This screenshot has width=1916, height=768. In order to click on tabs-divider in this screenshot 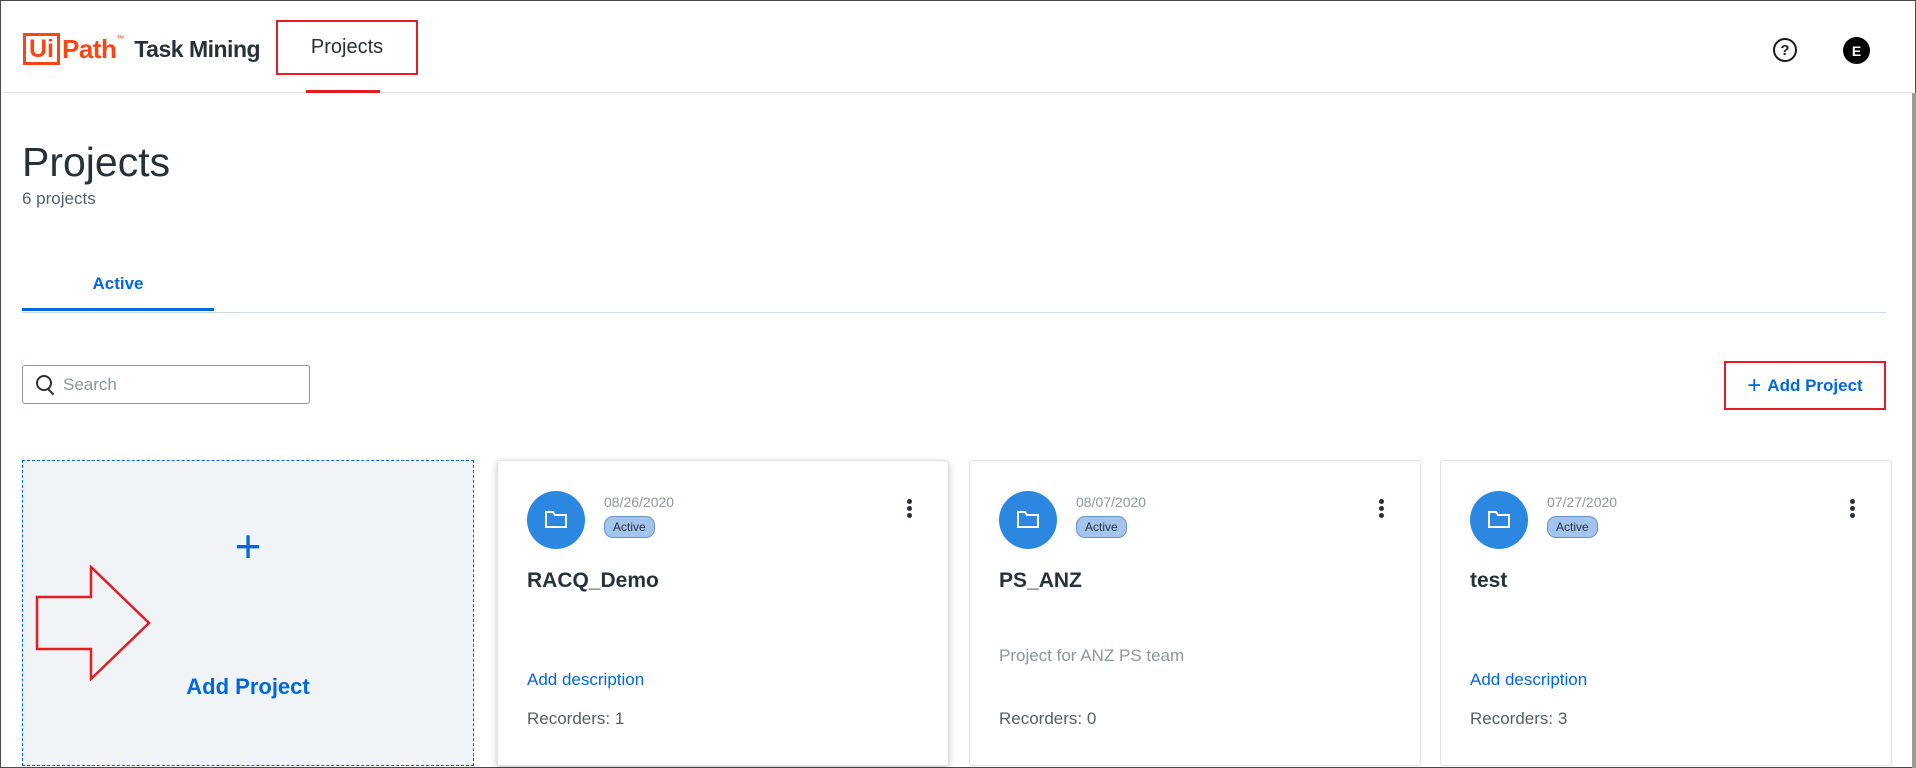, I will do `click(954, 312)`.